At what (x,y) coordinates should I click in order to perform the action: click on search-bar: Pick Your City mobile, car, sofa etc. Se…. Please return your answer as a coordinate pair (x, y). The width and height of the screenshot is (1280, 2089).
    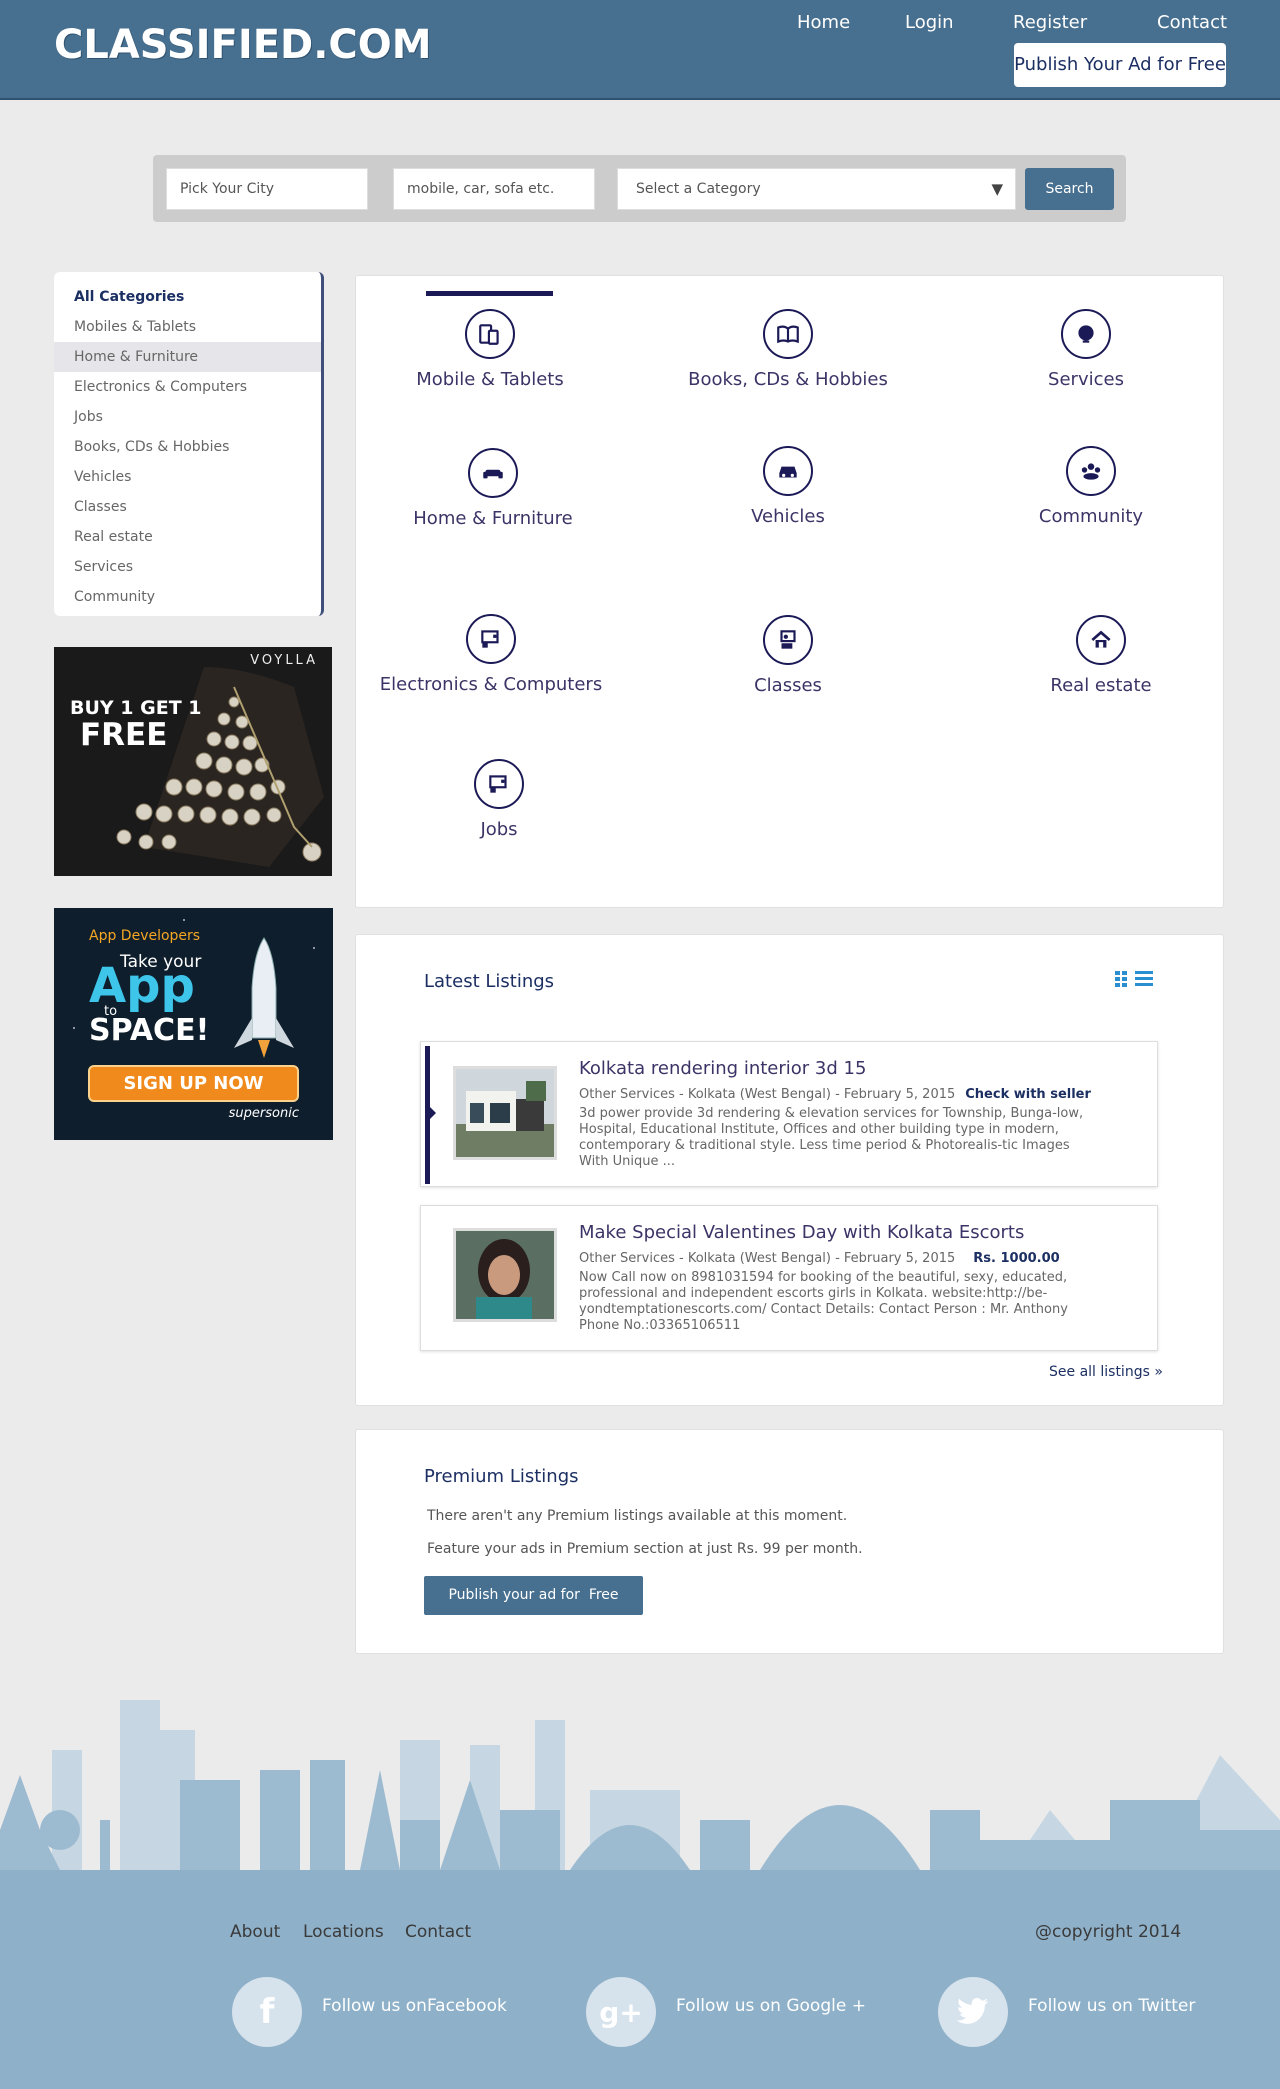
    Looking at the image, I should click on (639, 188).